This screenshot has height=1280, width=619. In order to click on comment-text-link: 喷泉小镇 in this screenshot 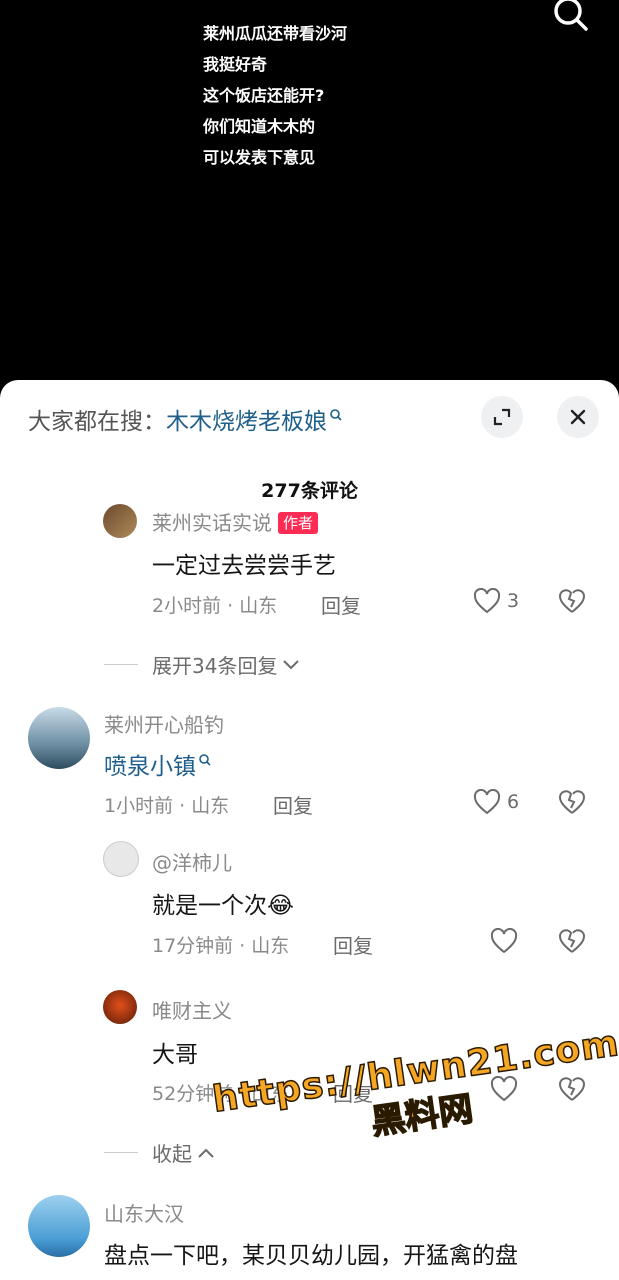, I will do `click(158, 764)`.